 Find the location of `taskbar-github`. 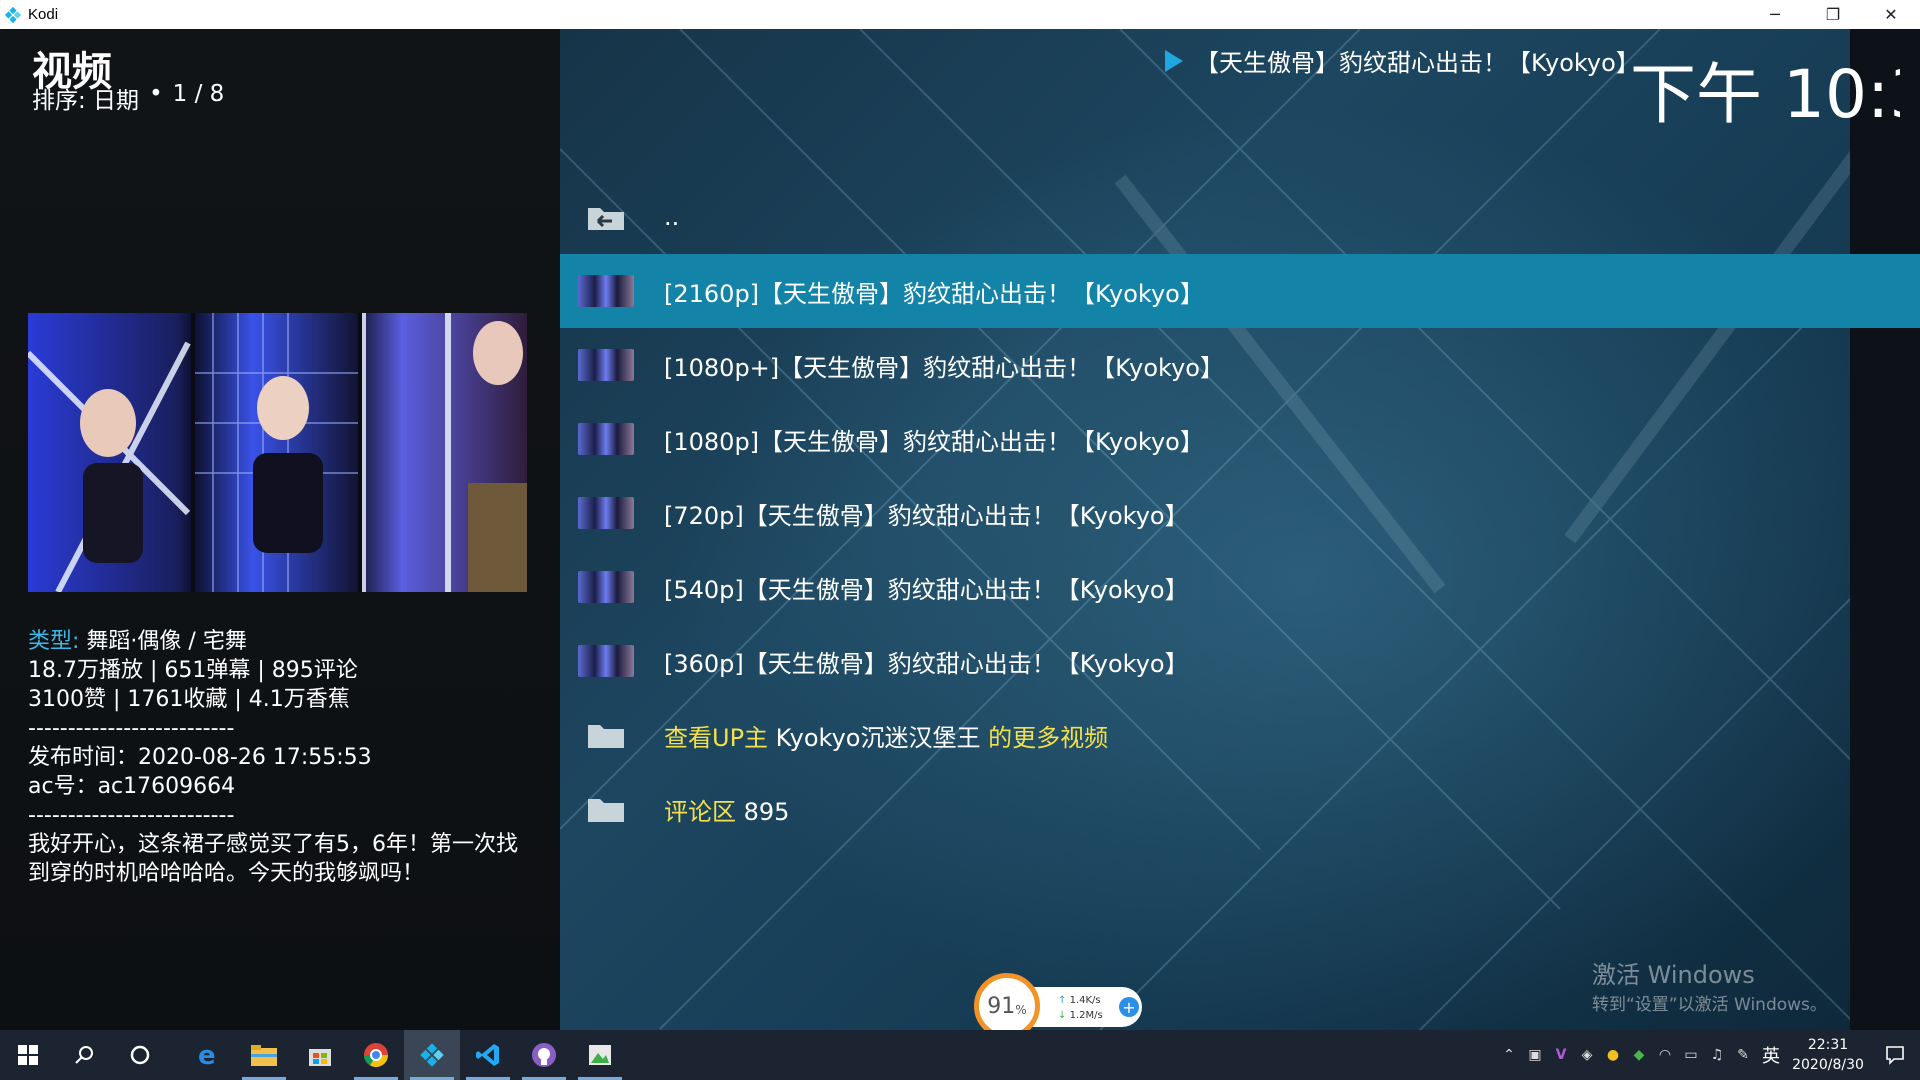

taskbar-github is located at coordinates (544, 1055).